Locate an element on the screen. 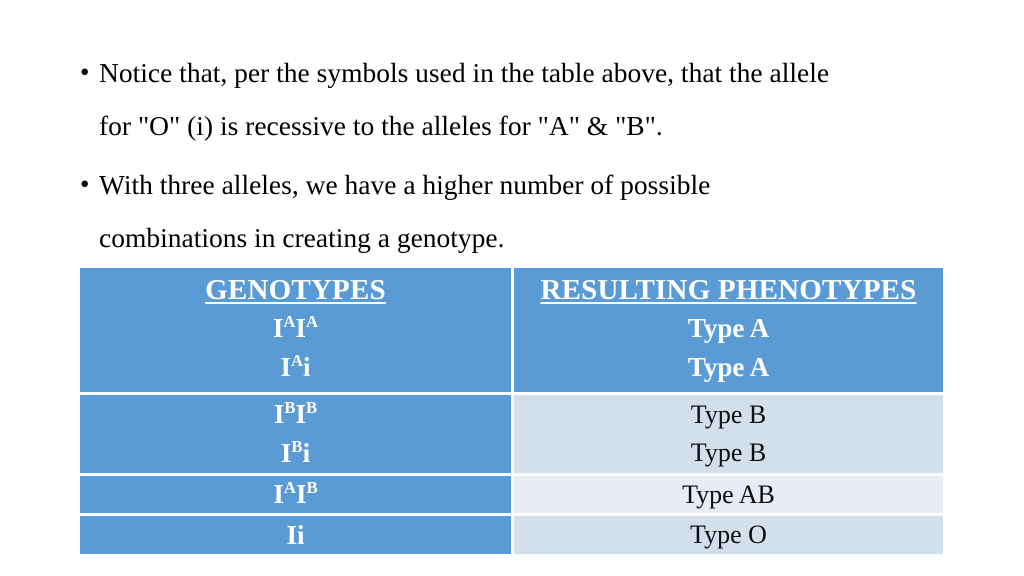 Image resolution: width=1024 pixels, height=576 pixels. phenotypes-column-block: RESULTING PHENOTYPES Type A Type A is located at coordinates (727, 330).